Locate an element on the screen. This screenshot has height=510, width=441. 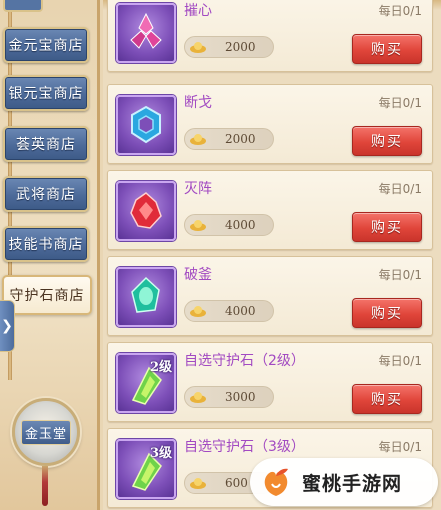
list-item: 摧心 每日0/1 2000 购买 is located at coordinates (270, 36).